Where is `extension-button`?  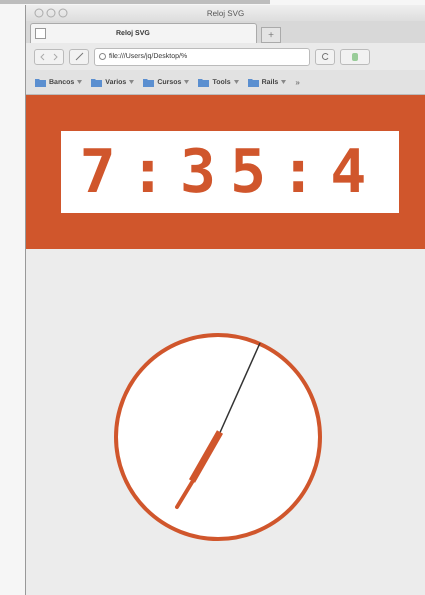 extension-button is located at coordinates (355, 56).